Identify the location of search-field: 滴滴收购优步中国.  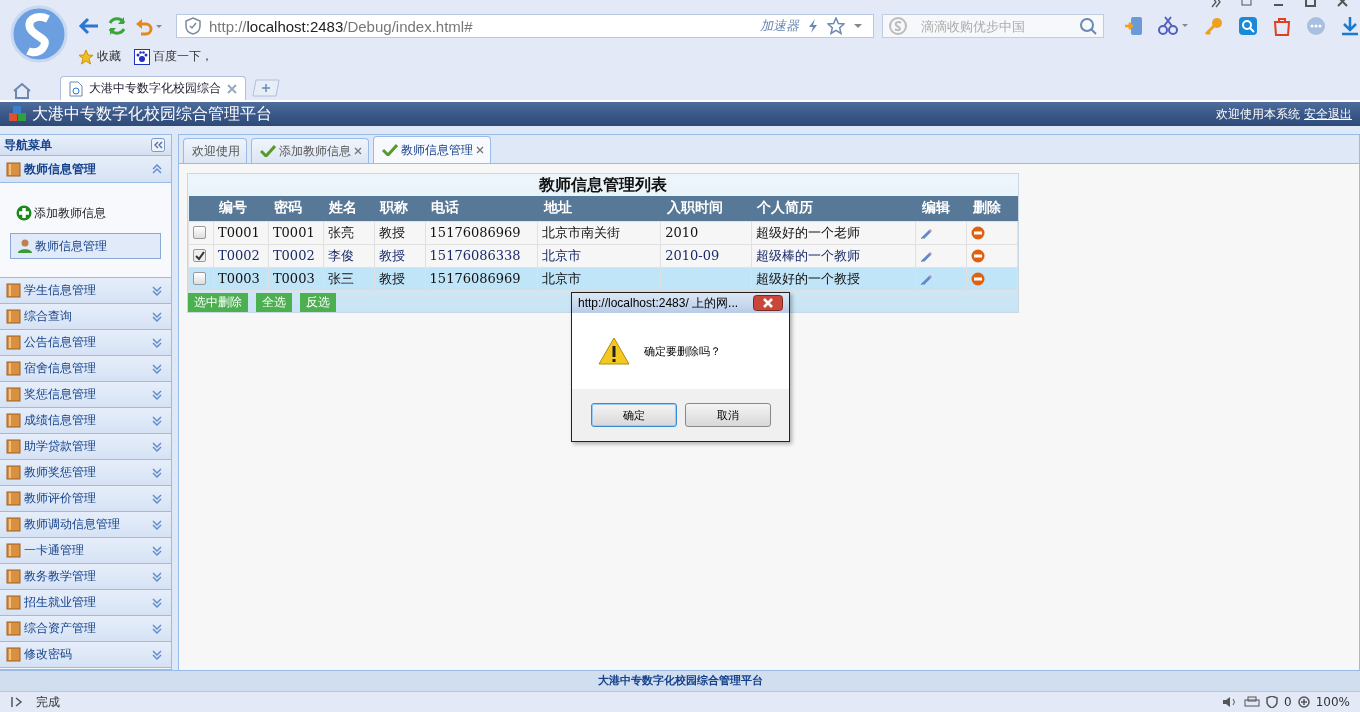
(993, 26).